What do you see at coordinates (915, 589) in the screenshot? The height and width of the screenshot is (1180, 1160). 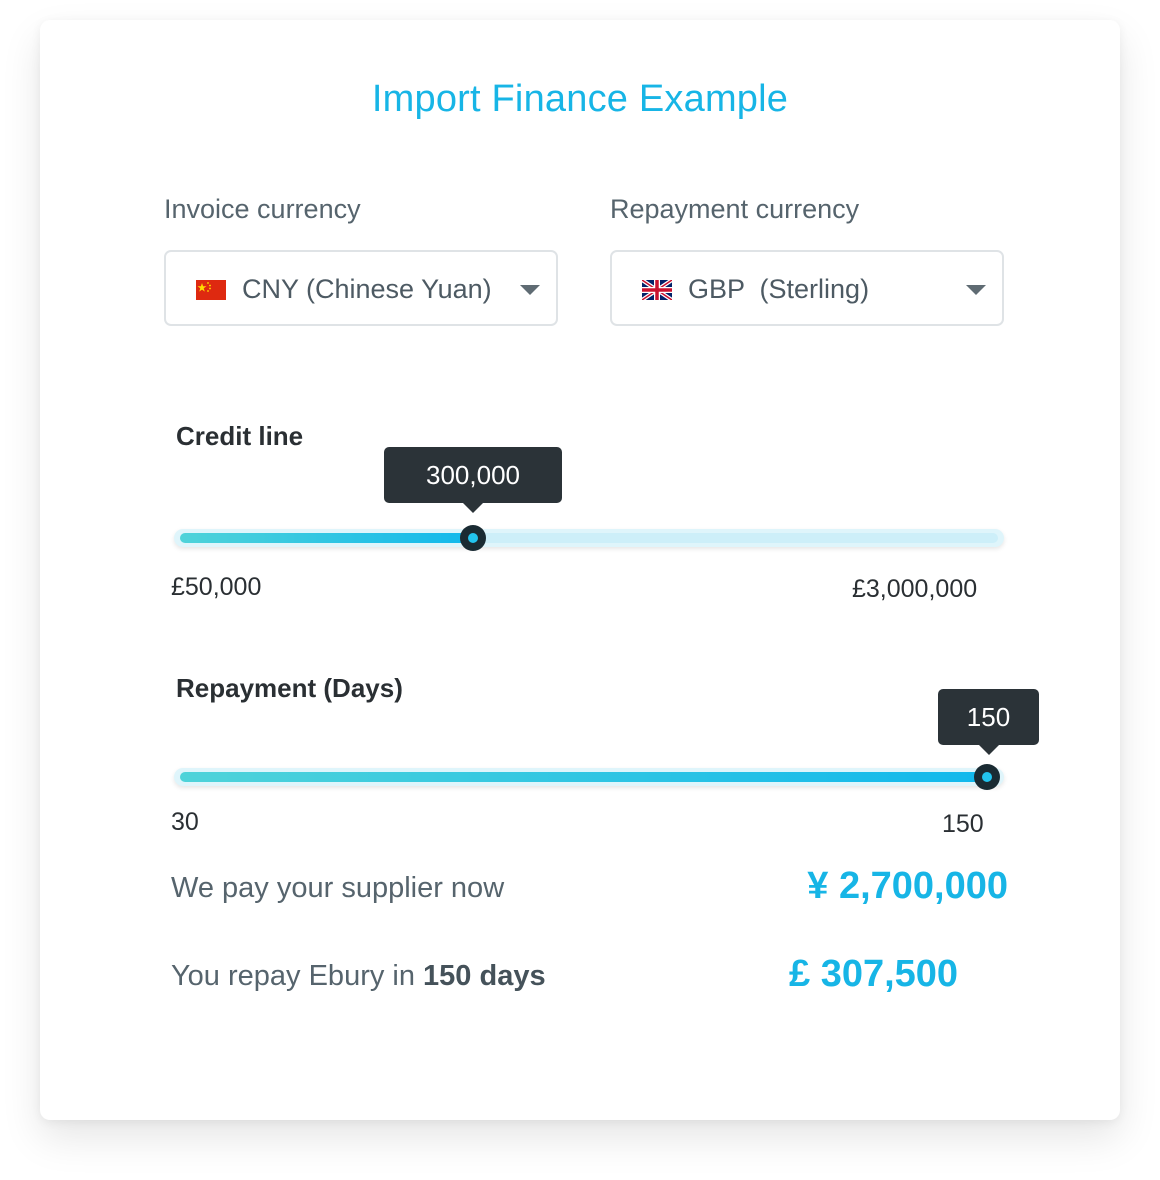 I see `credit-line-max: £3,000,000` at bounding box center [915, 589].